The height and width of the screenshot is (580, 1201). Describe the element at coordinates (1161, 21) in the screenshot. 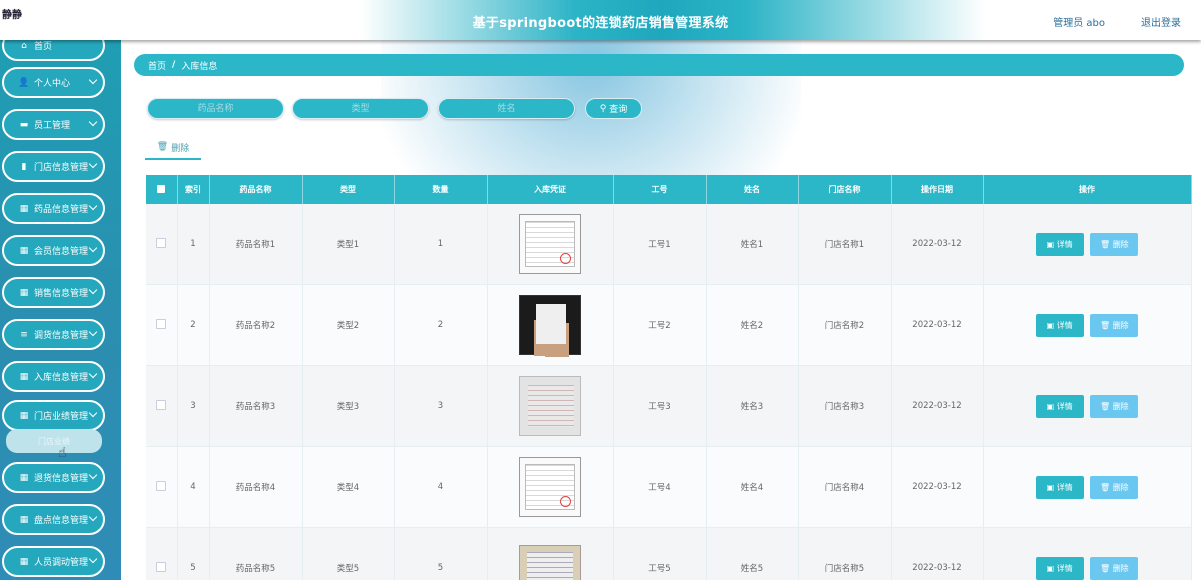

I see `logout-link: 退出登录` at that location.